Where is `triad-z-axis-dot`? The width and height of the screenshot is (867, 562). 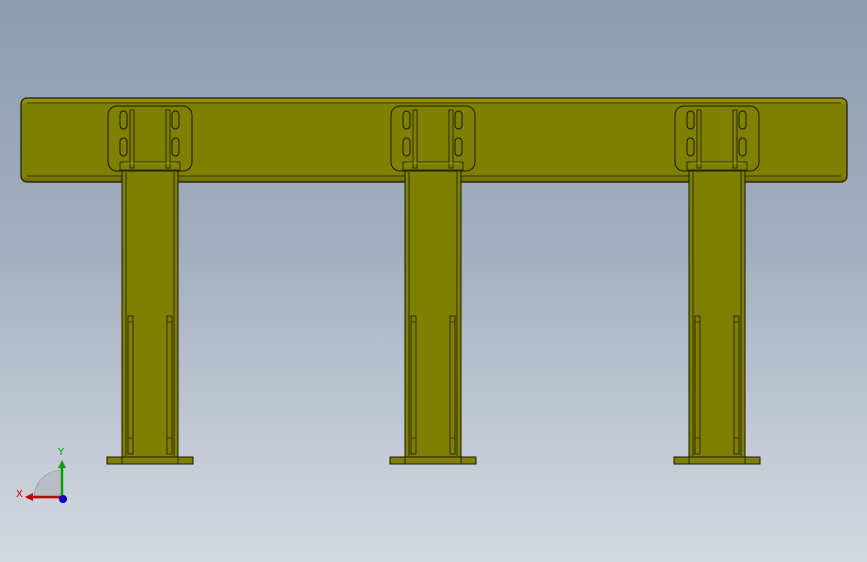 triad-z-axis-dot is located at coordinates (63, 499).